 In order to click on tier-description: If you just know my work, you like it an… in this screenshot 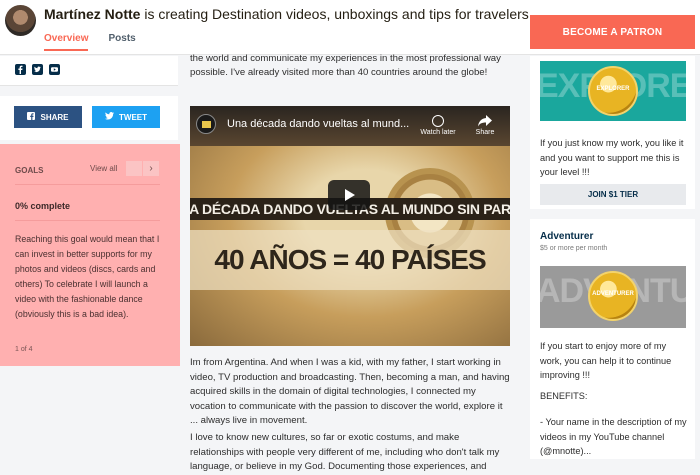, I will do `click(612, 157)`.